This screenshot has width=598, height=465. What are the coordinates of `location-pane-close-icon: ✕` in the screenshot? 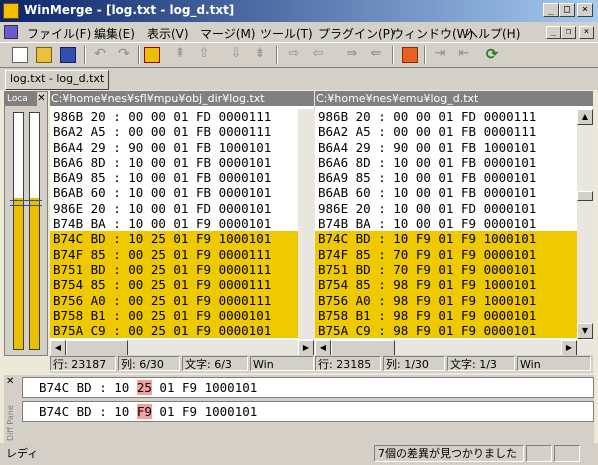 It's located at (41, 99).